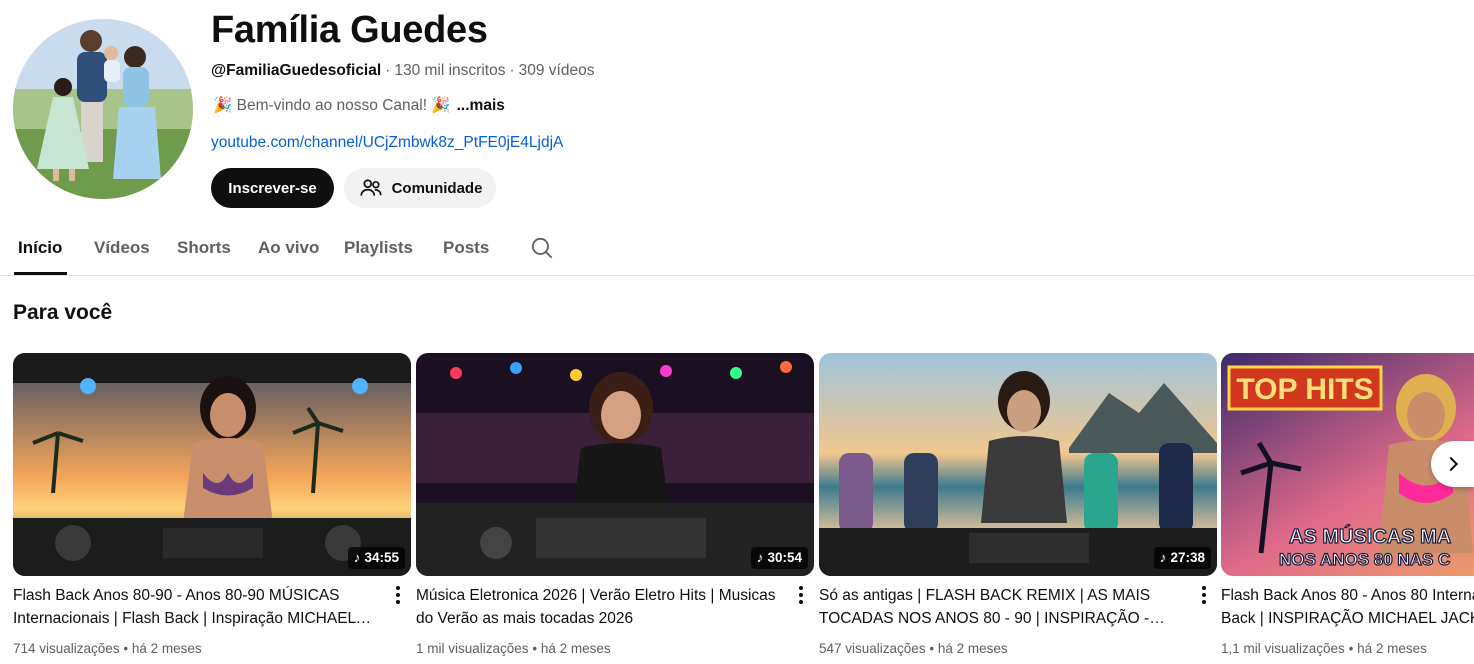 This screenshot has width=1474, height=664. What do you see at coordinates (63, 312) in the screenshot?
I see `section-title: Para você` at bounding box center [63, 312].